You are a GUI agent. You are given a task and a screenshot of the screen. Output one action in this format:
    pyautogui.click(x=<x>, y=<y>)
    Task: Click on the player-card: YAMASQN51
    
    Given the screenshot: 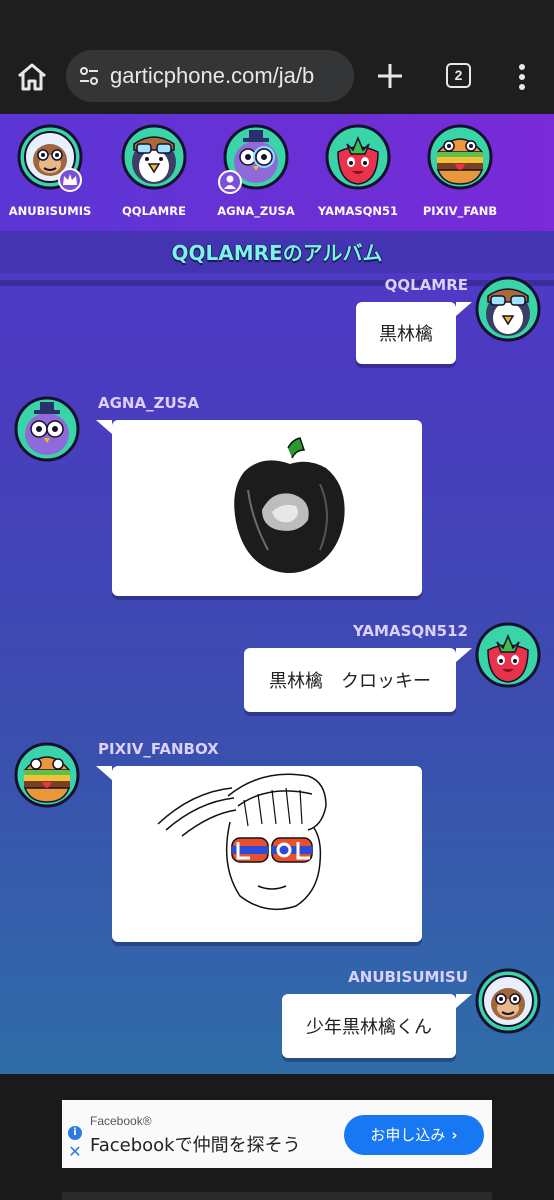 What is the action you would take?
    pyautogui.click(x=358, y=174)
    